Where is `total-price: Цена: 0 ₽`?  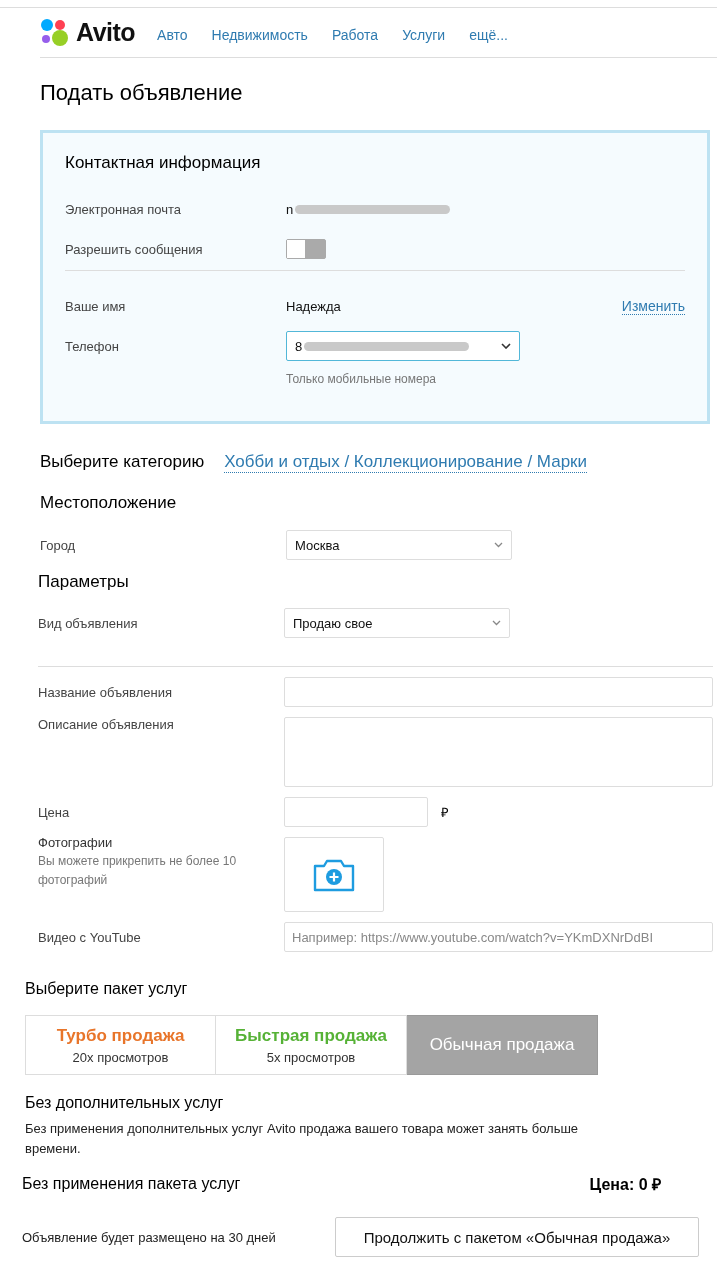
total-price: Цена: 0 ₽ is located at coordinates (625, 1185).